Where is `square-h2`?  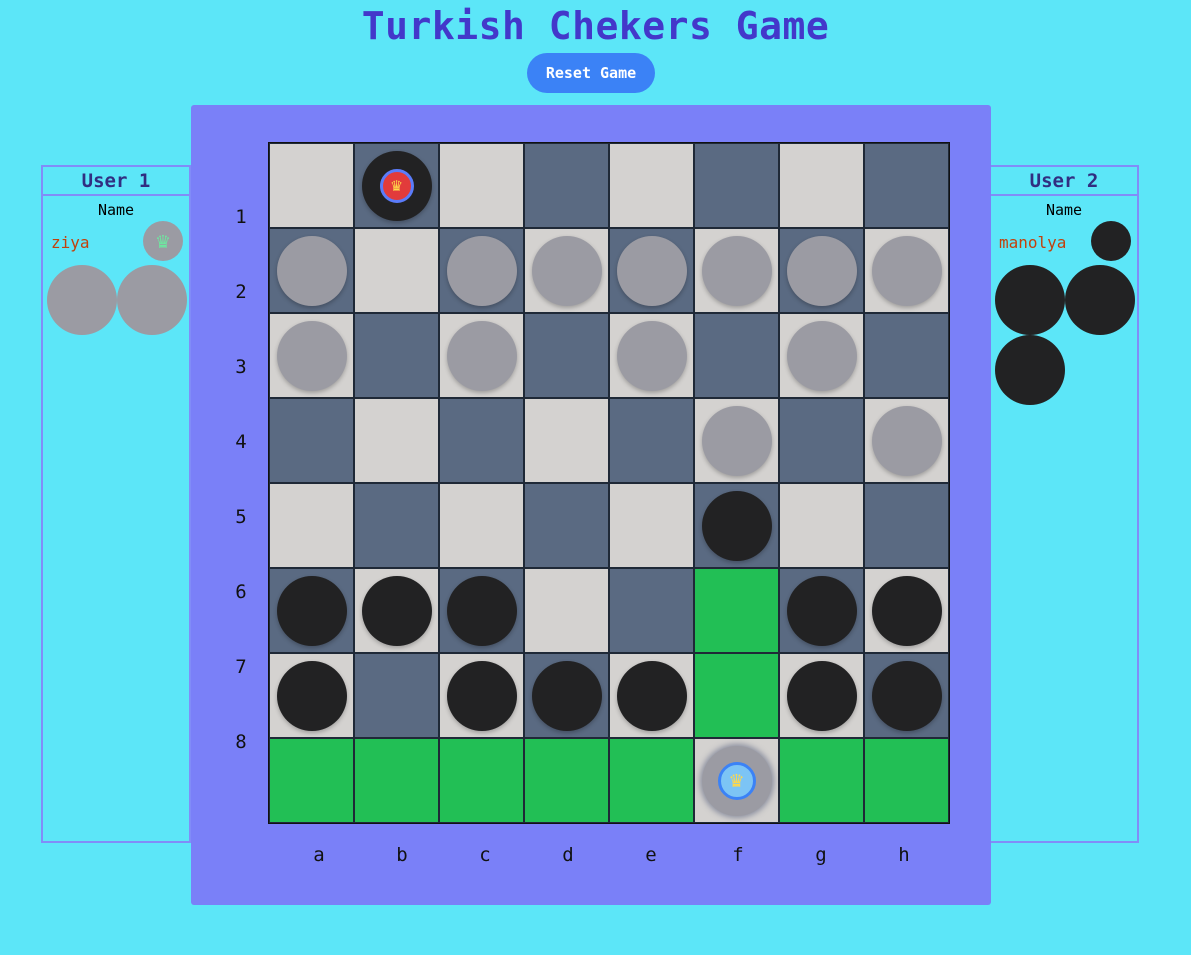 square-h2 is located at coordinates (906, 270).